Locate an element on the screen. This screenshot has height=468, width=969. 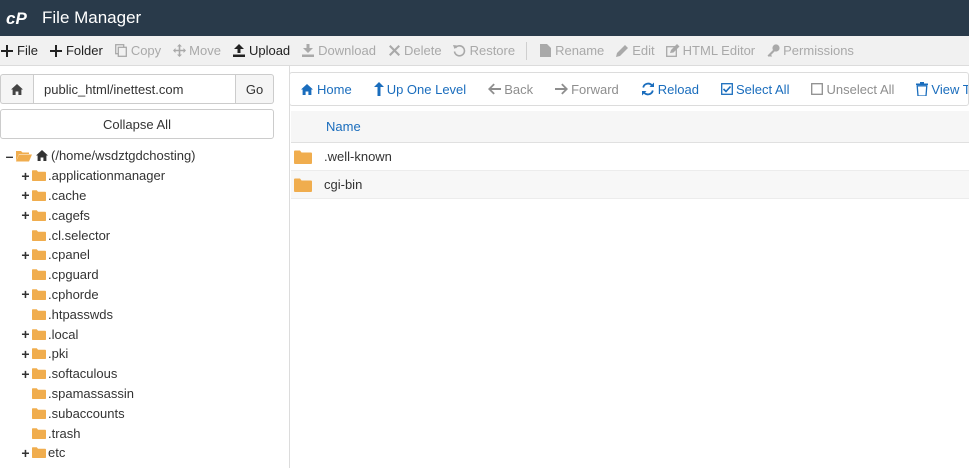
file-name: cgi-bin is located at coordinates (343, 184).